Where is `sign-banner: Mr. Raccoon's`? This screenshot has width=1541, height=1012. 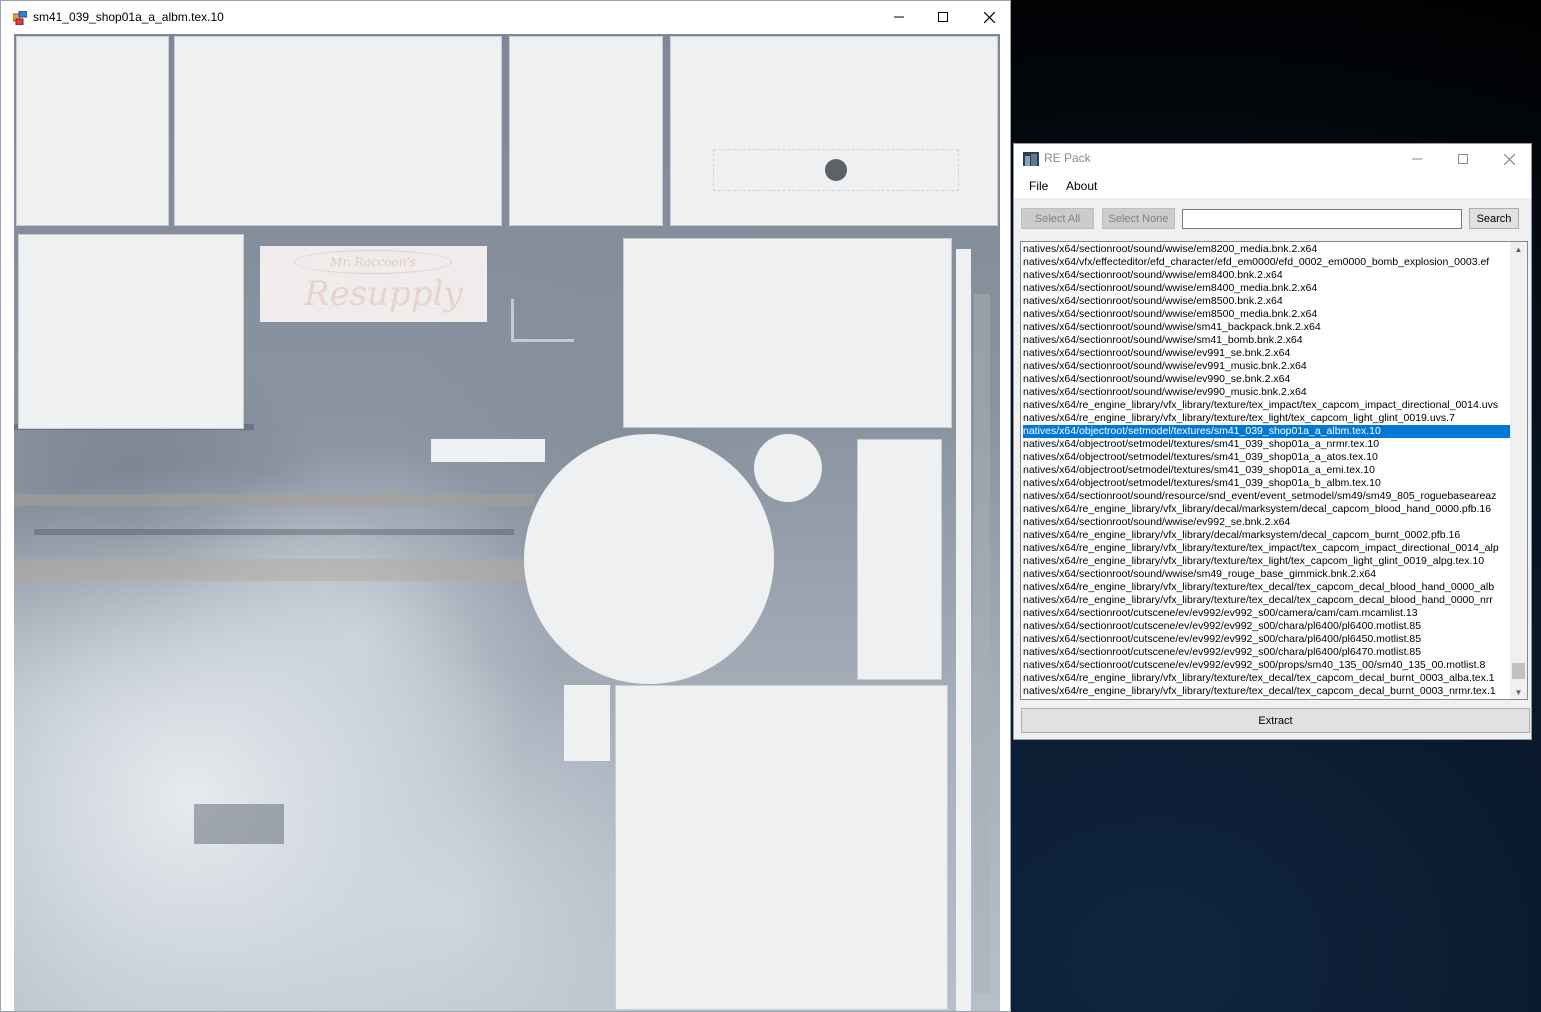
sign-banner: Mr. Raccoon's is located at coordinates (373, 262).